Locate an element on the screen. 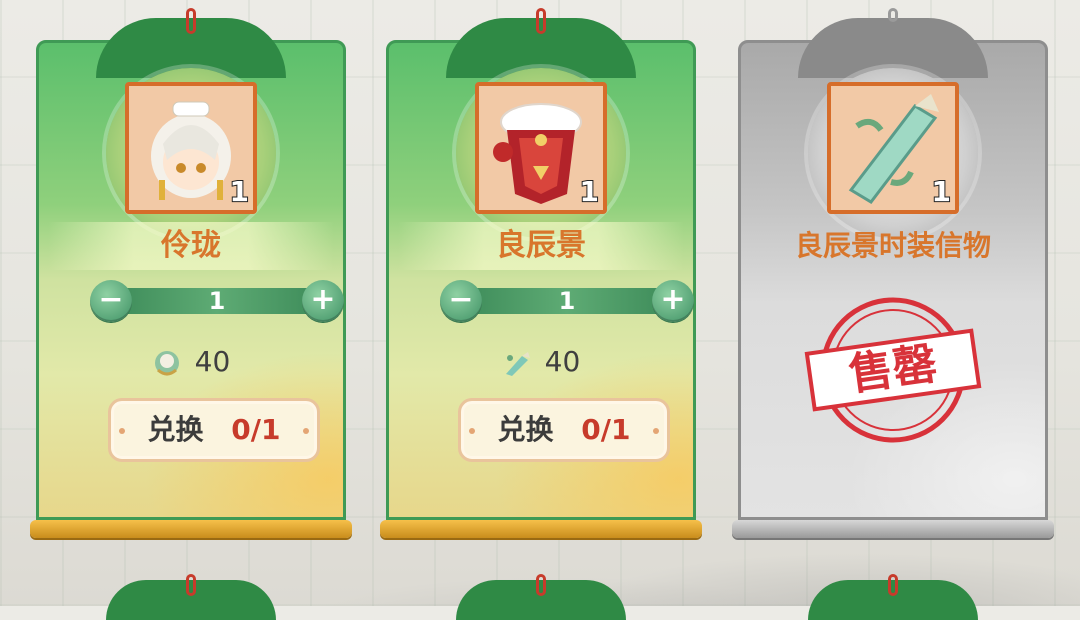 This screenshot has height=620, width=1080. item-name: 良辰景 is located at coordinates (541, 246).